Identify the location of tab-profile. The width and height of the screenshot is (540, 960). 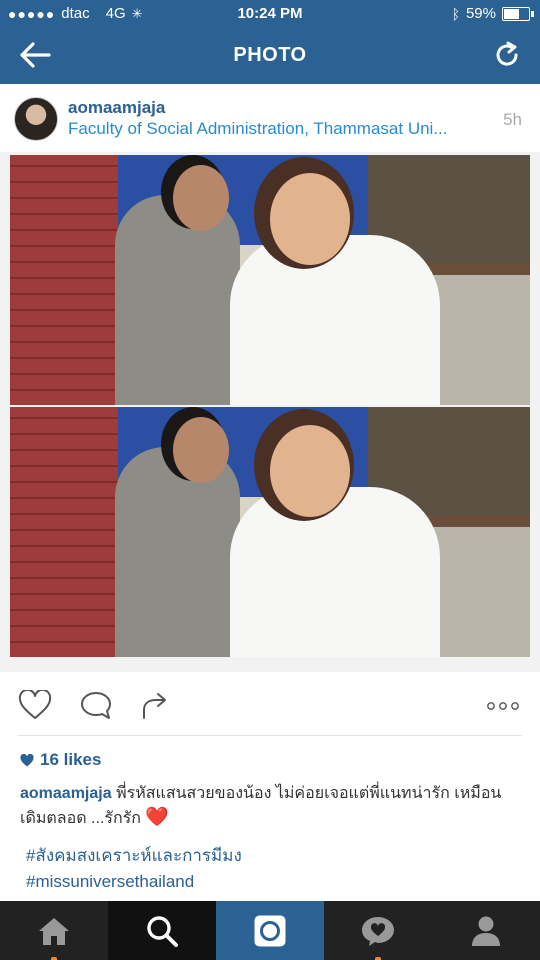
(486, 930).